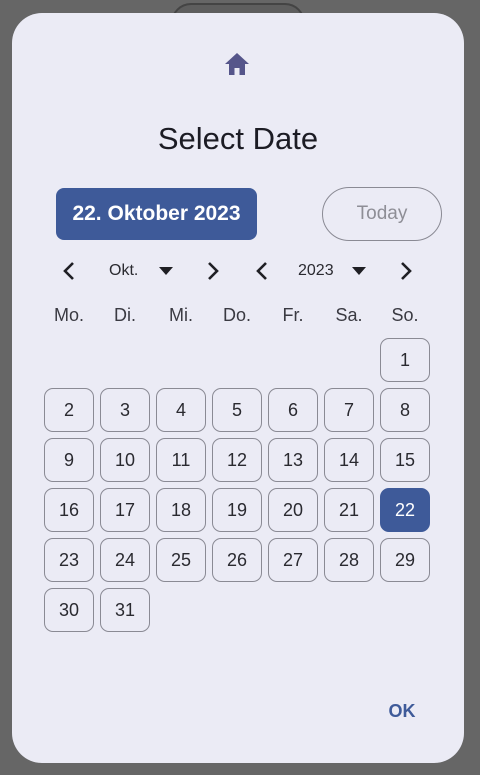 Image resolution: width=480 pixels, height=775 pixels. Describe the element at coordinates (69, 560) in the screenshot. I see `calendar-day: 23` at that location.